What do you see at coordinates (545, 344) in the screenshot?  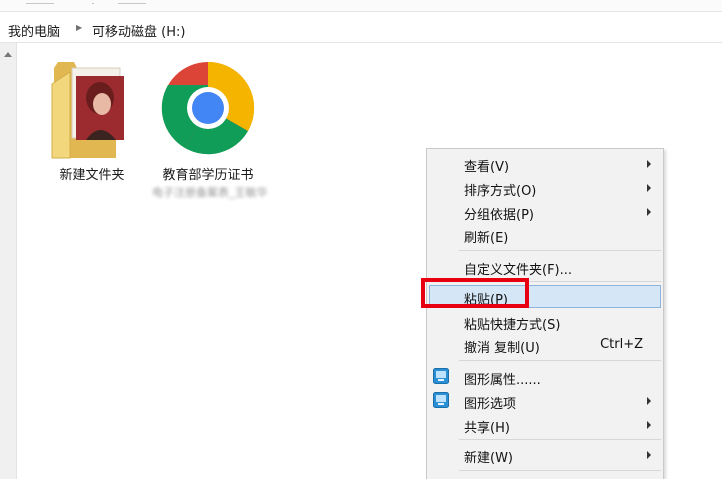 I see `menu-item-undo-copy: 撤消 复制(U) Ctrl+Z` at bounding box center [545, 344].